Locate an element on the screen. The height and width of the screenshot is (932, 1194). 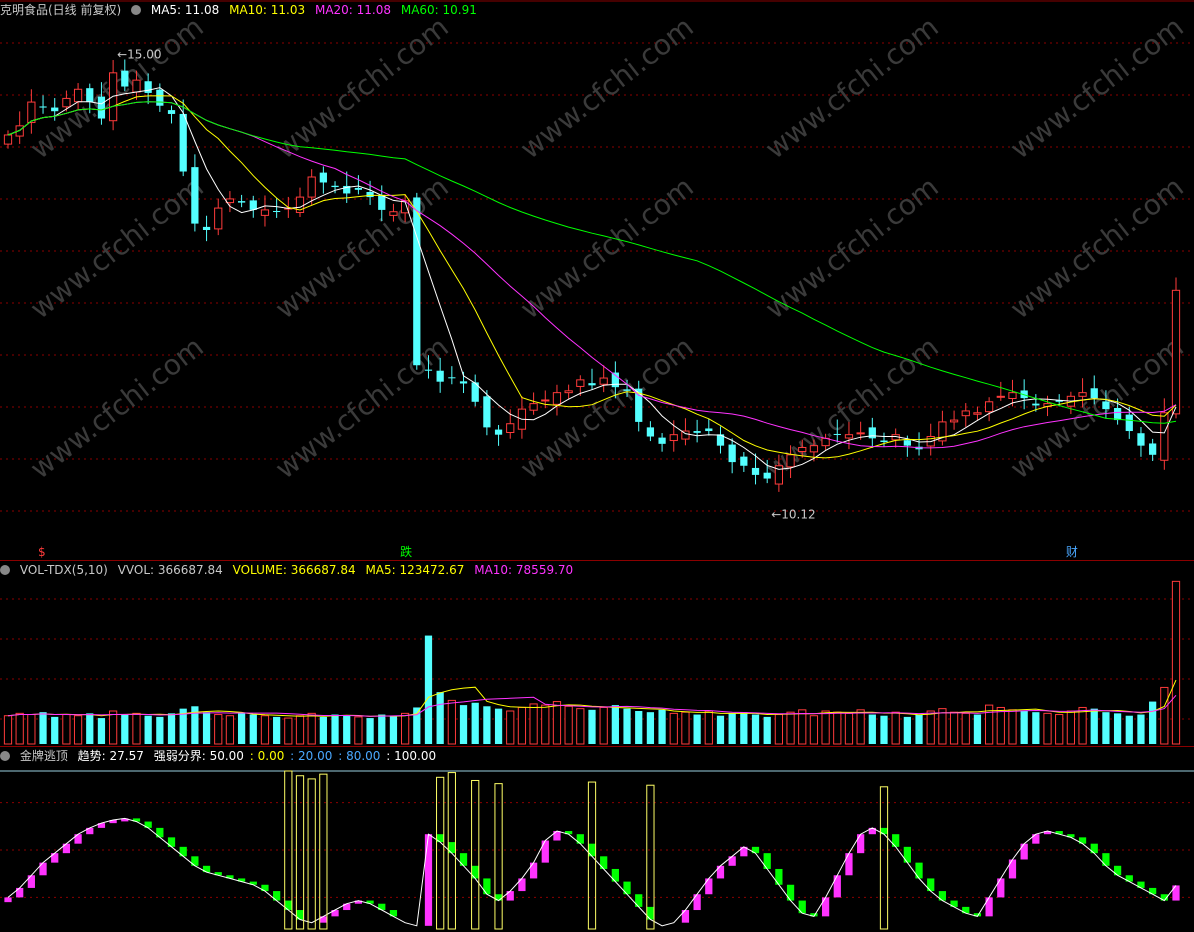
trend-label: 趋势: 27.57 is located at coordinates (110, 756).